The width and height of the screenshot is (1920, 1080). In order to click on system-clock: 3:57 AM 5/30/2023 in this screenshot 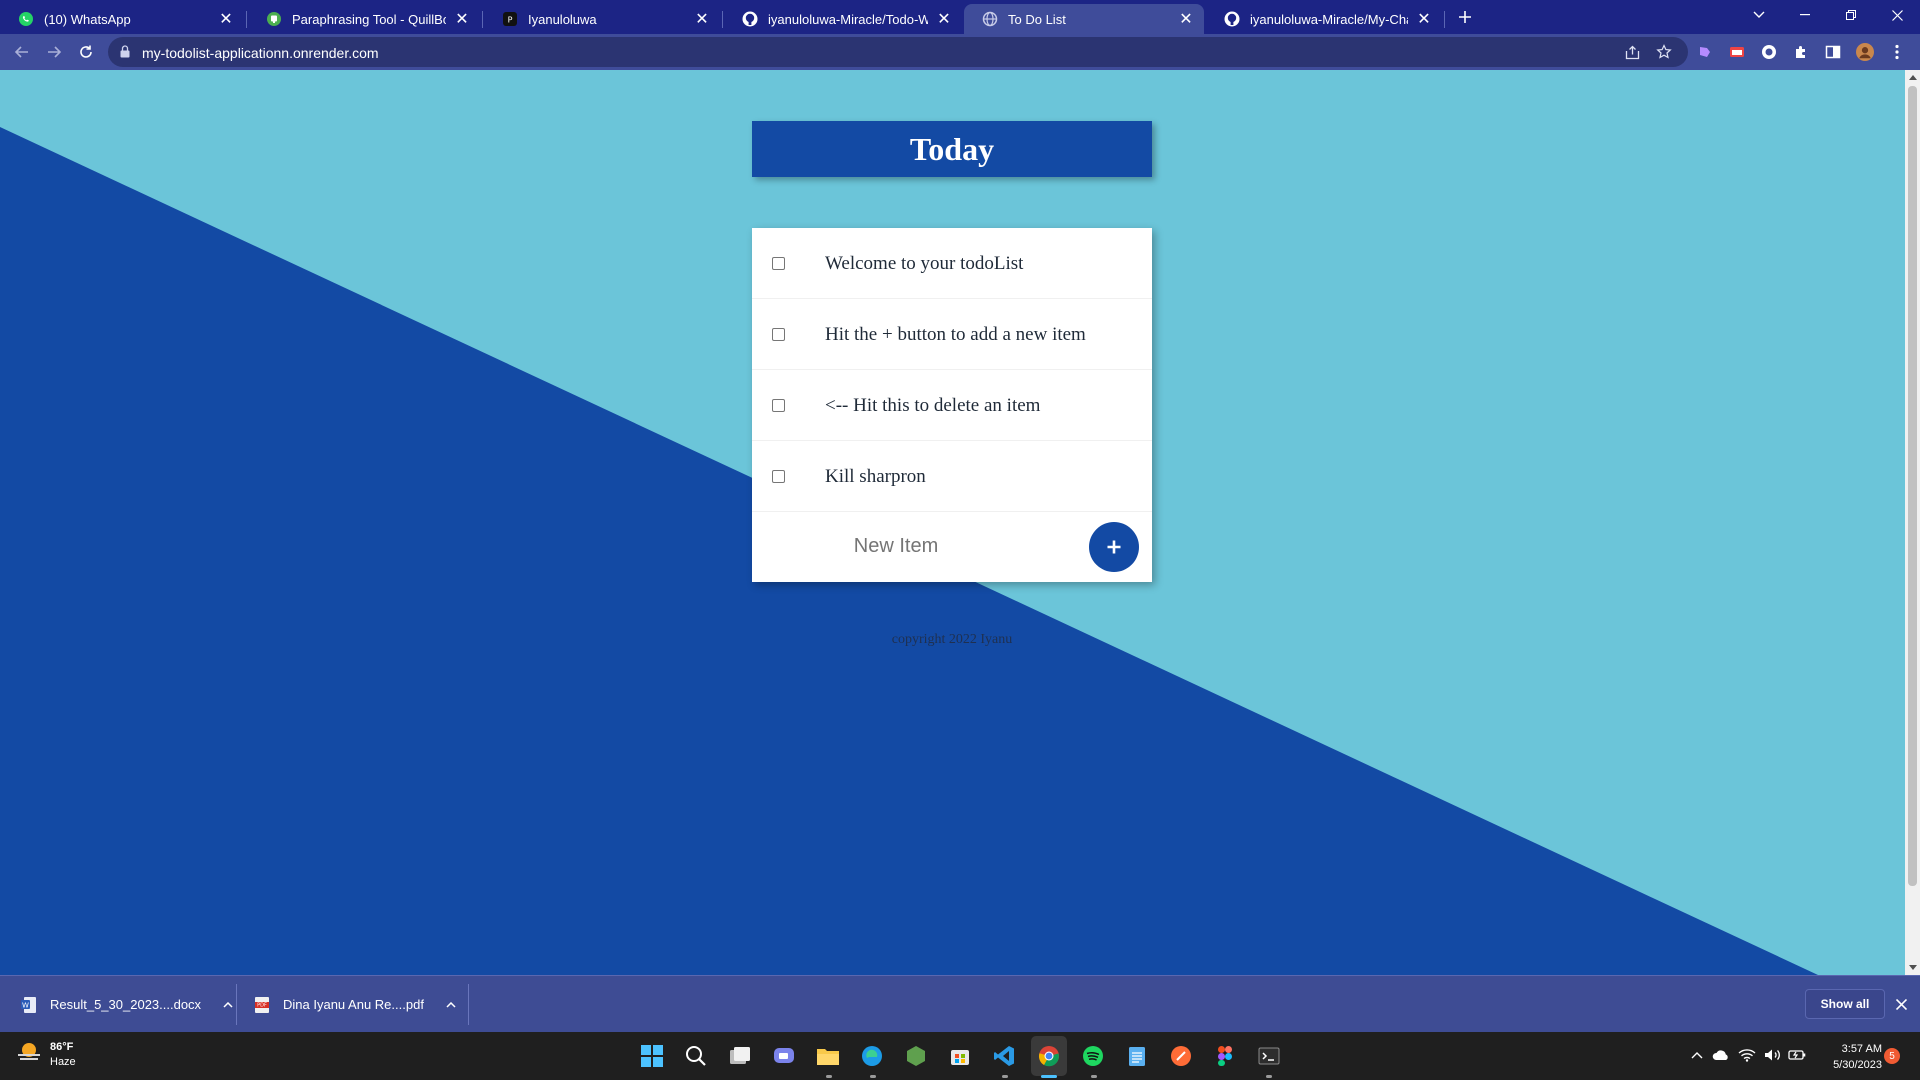, I will do `click(1847, 1057)`.